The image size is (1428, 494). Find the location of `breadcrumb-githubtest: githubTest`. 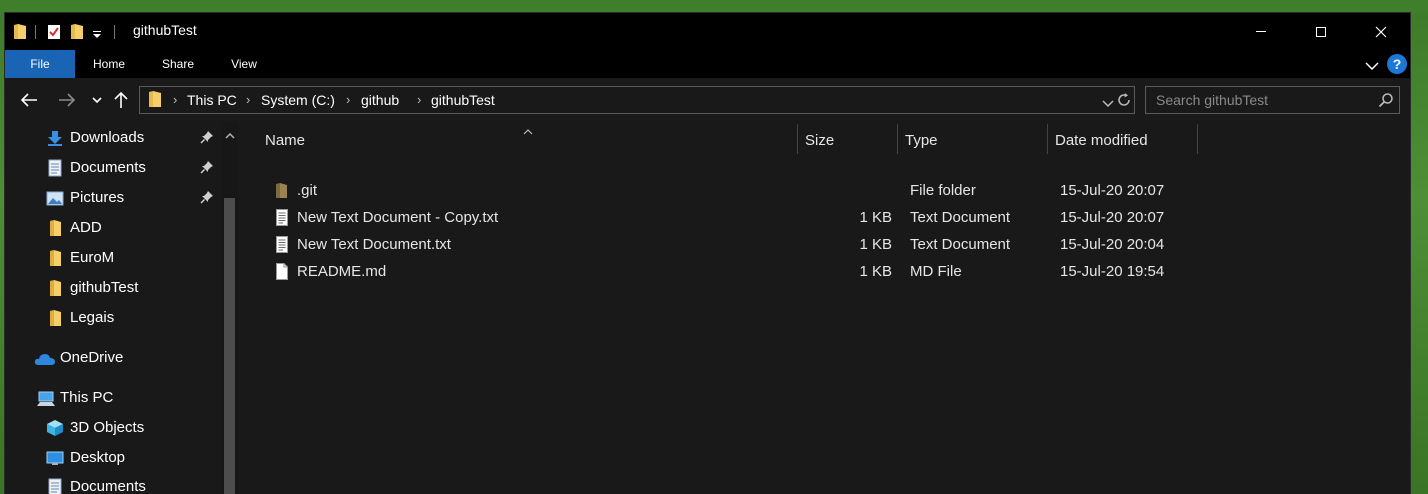

breadcrumb-githubtest: githubTest is located at coordinates (463, 100).